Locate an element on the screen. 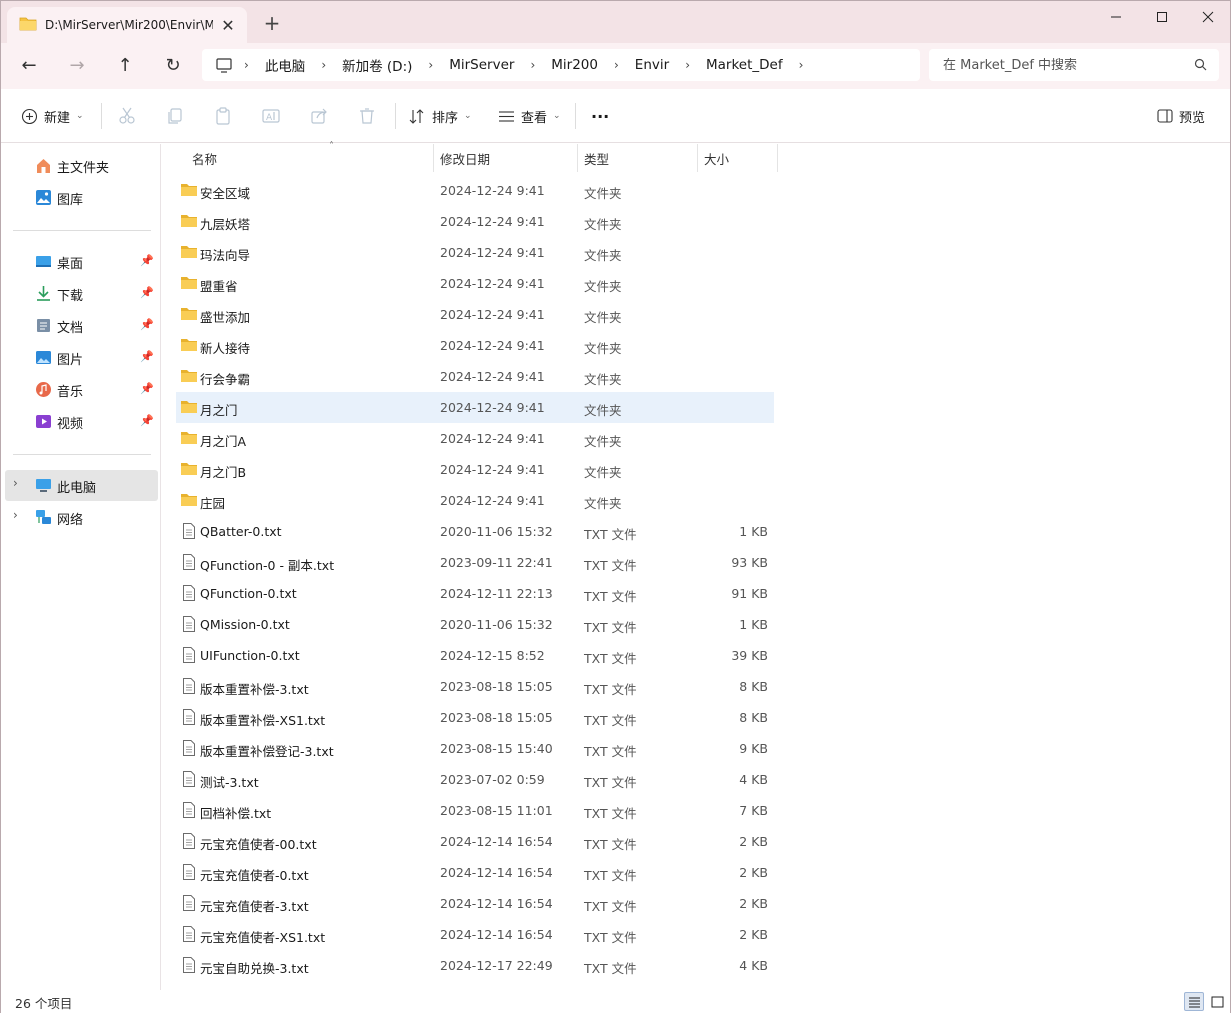  file-name: 元宝充值使者-0.txt is located at coordinates (254, 875).